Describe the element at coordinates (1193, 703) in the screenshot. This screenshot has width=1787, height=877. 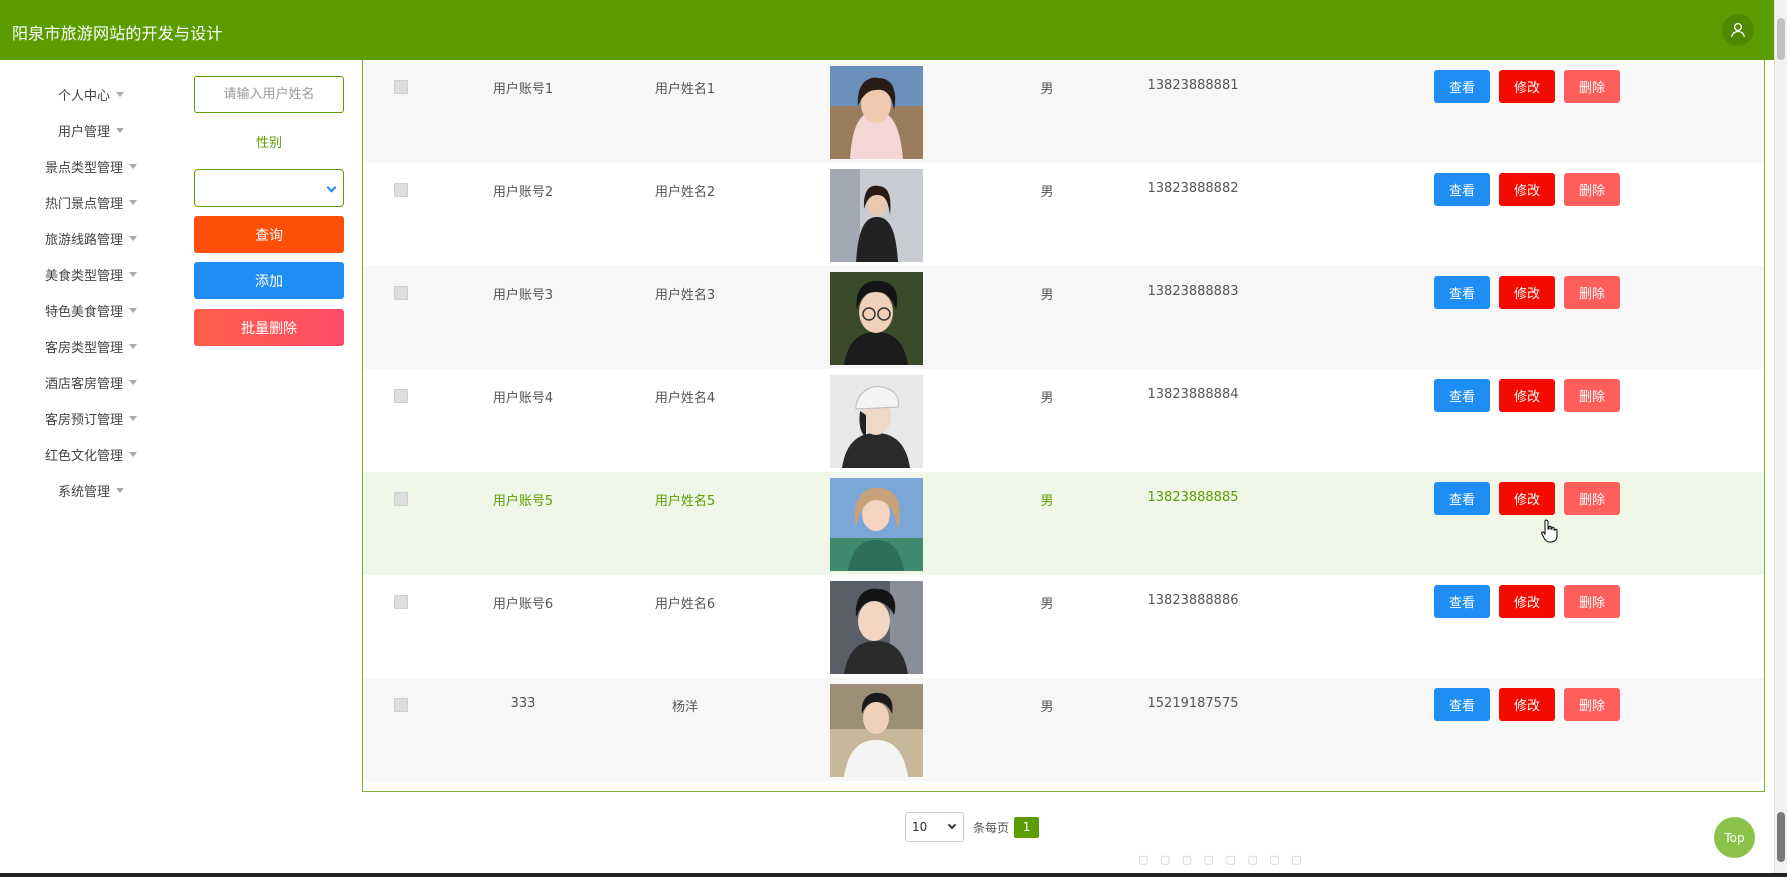
I see `phone-cell: 15219187575` at that location.